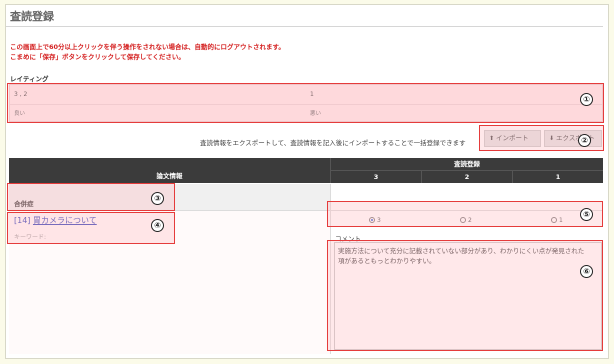  What do you see at coordinates (466, 177) in the screenshot?
I see `table-header-col-2: 2` at bounding box center [466, 177].